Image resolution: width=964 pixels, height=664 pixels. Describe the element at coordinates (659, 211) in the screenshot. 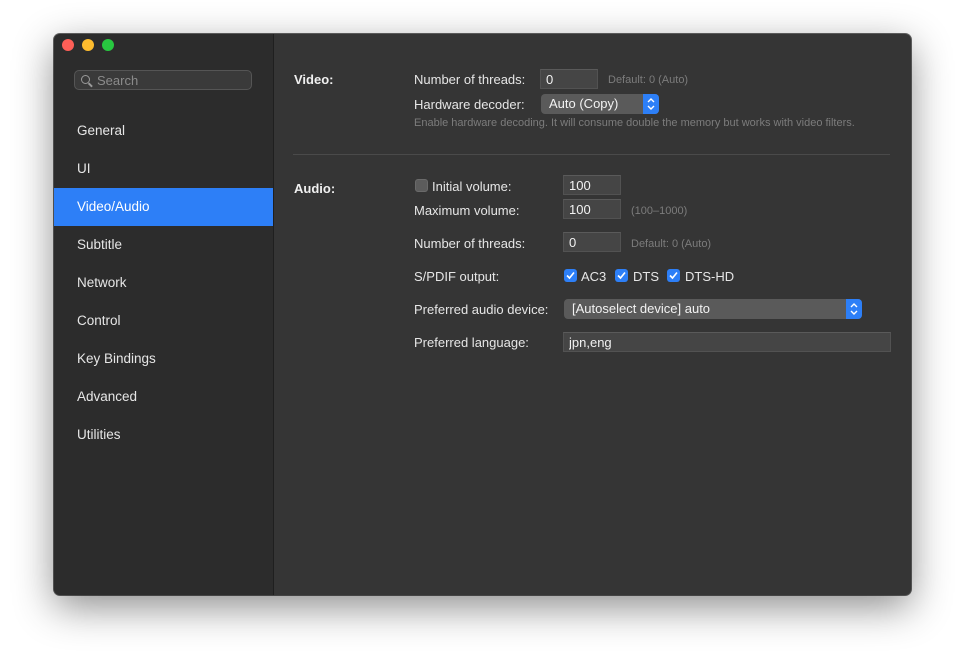

I see `max-volume-hint: (100–1000)` at that location.